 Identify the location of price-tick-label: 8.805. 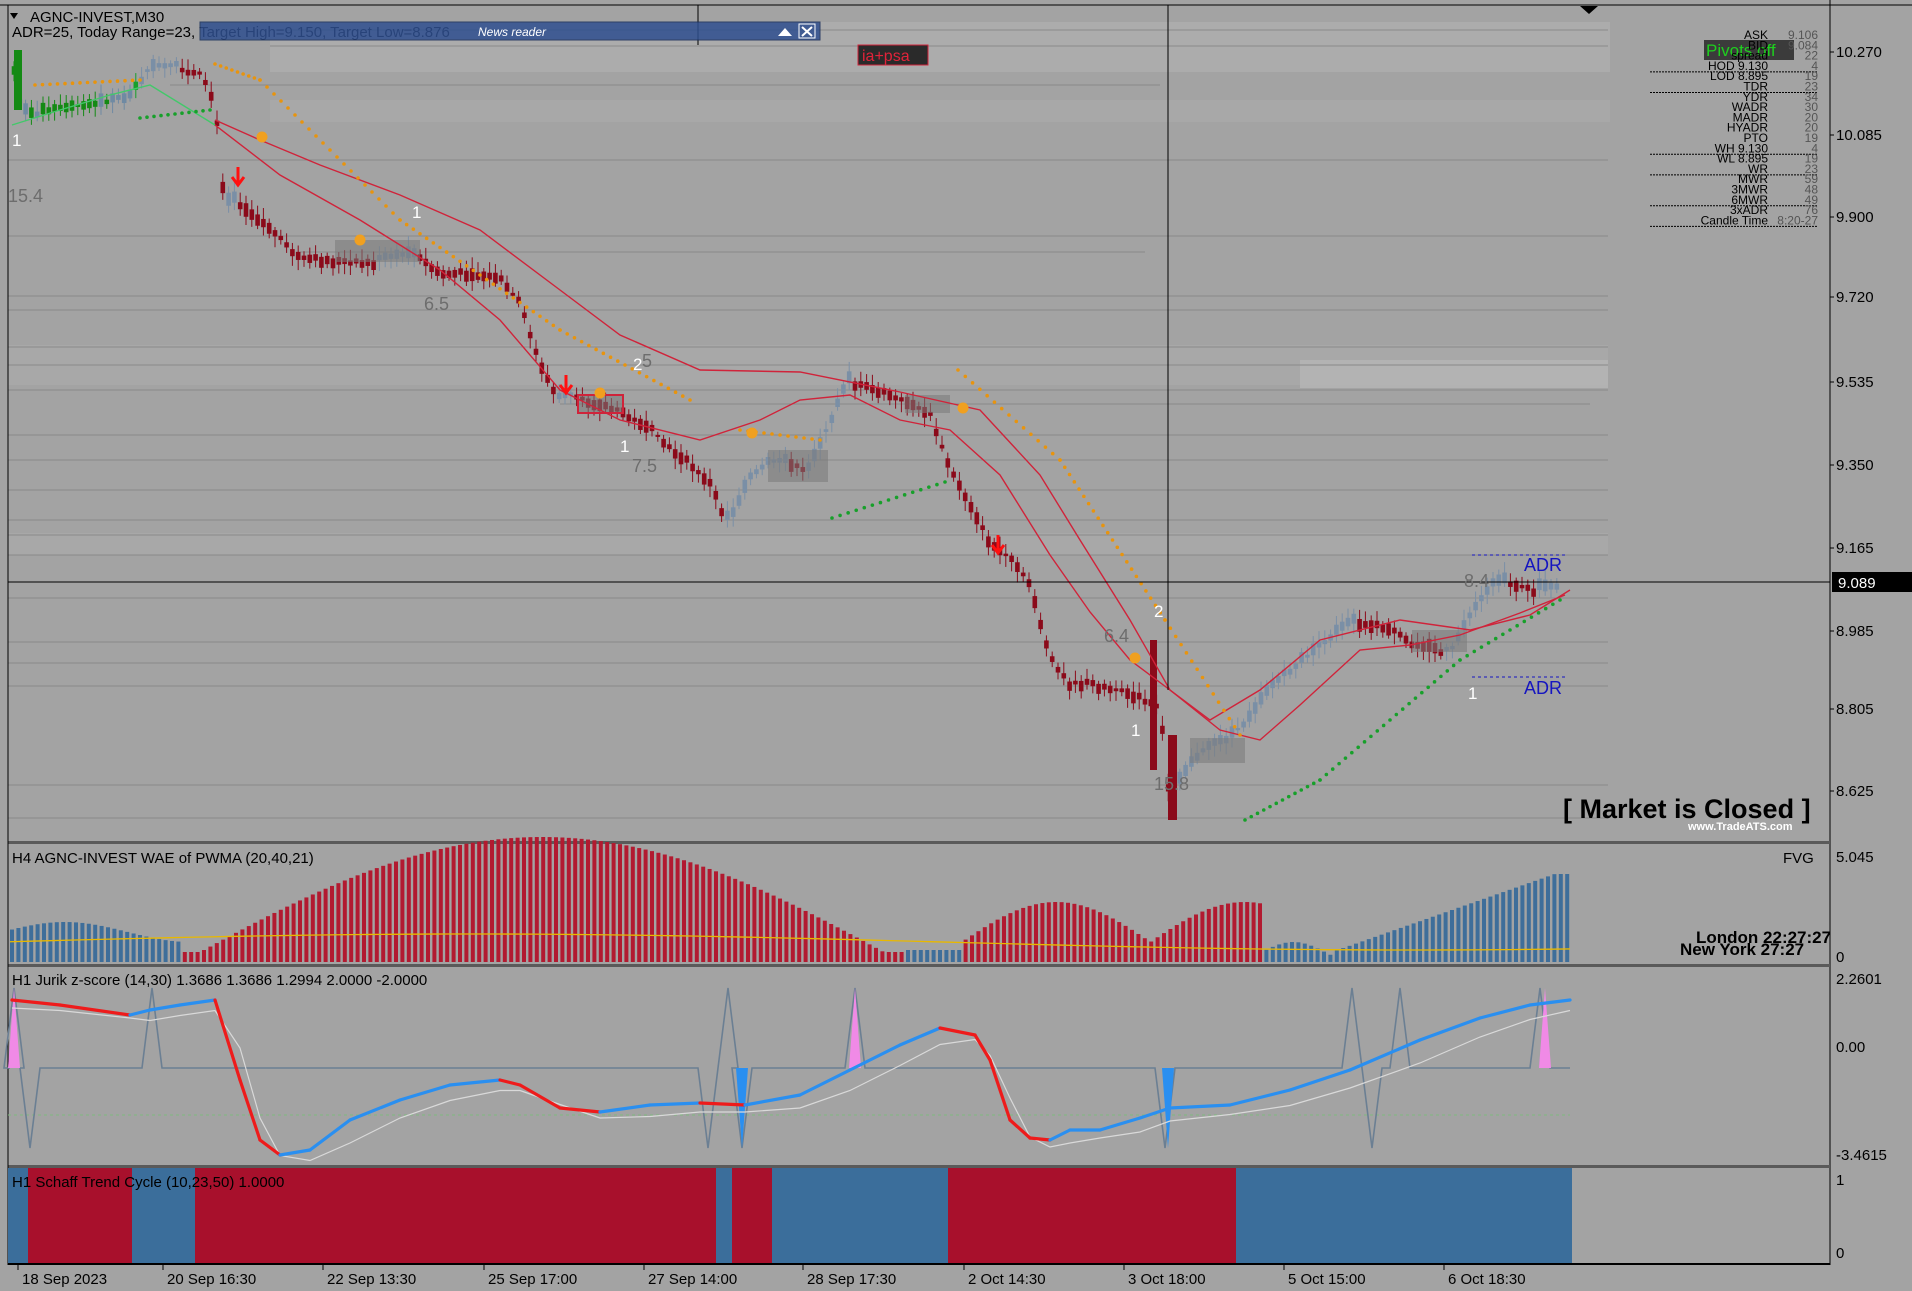
(1855, 709).